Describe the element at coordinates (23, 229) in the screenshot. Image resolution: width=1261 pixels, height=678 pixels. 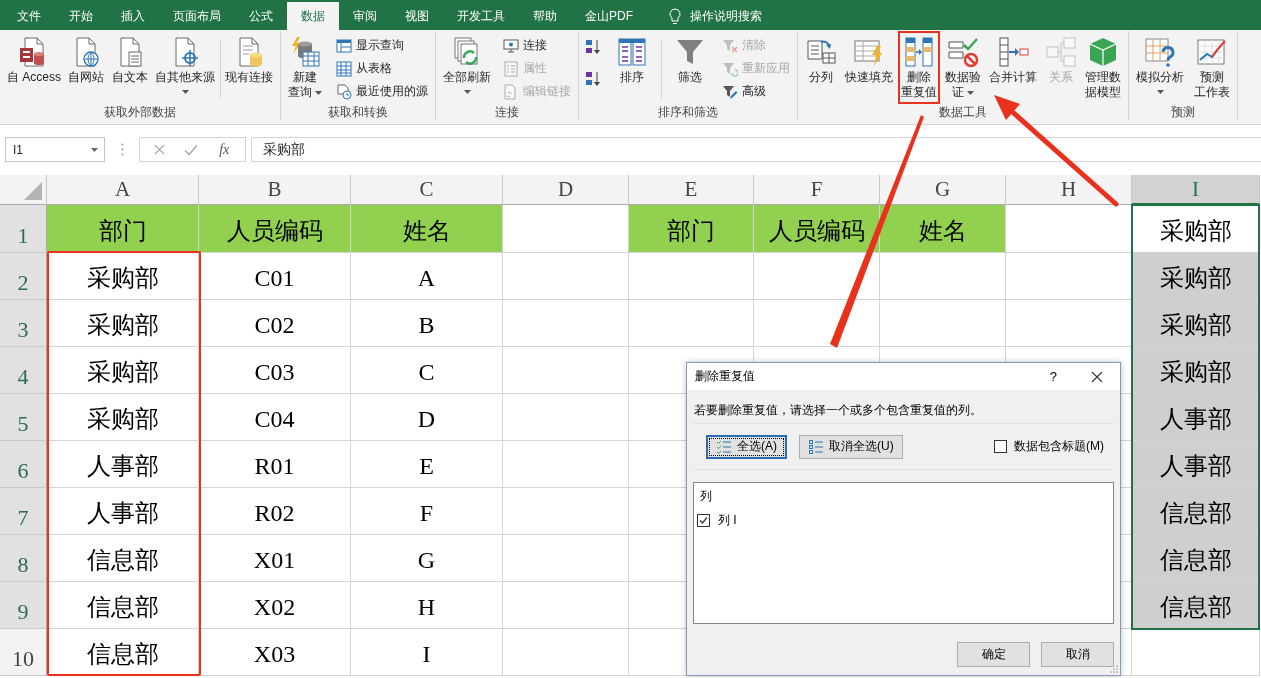
I see `row-header: 1` at that location.